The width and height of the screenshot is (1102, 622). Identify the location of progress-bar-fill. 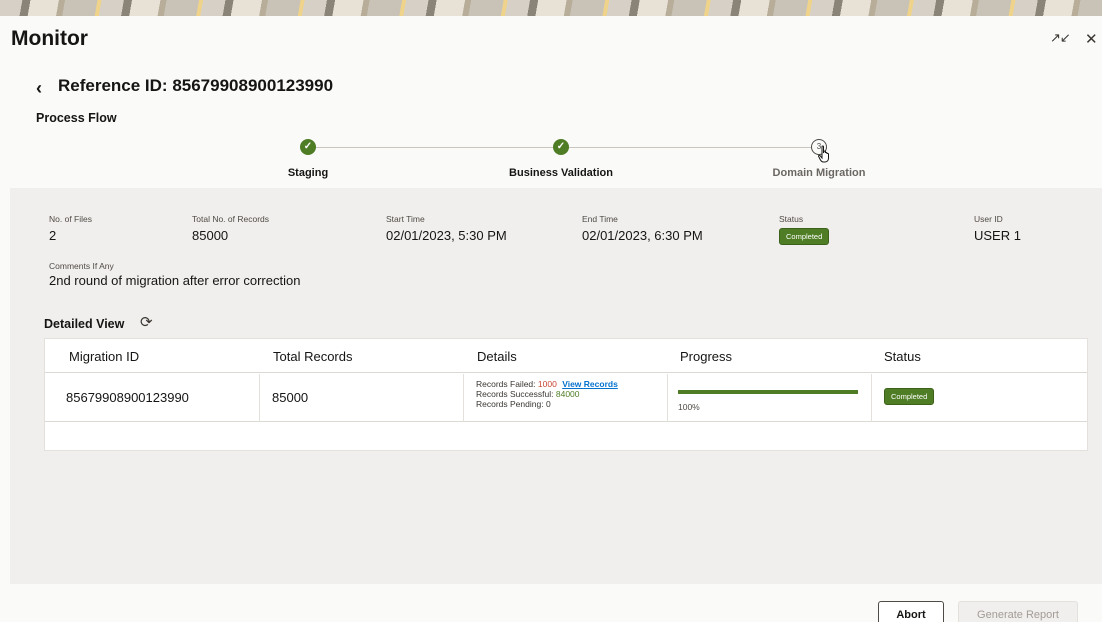
(768, 392).